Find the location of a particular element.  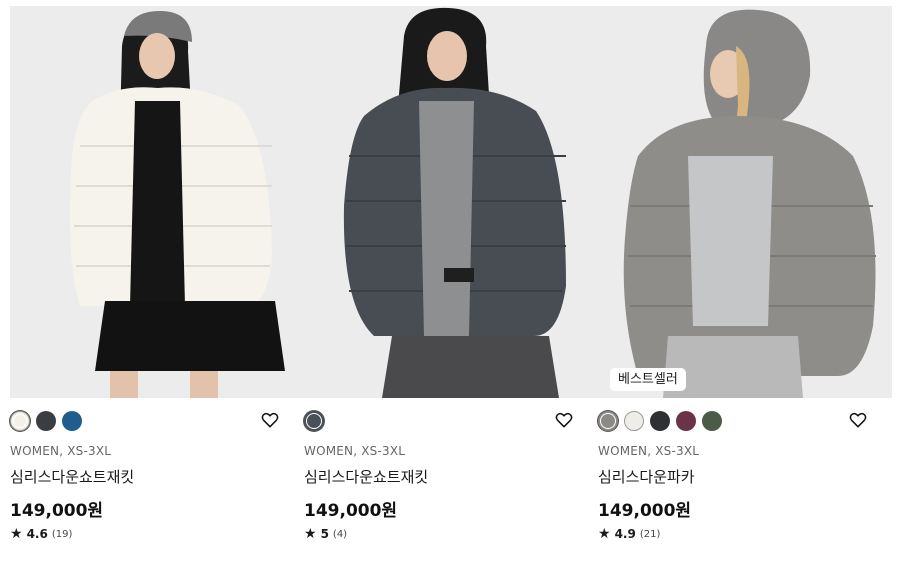

rating-score: 5 is located at coordinates (324, 534).